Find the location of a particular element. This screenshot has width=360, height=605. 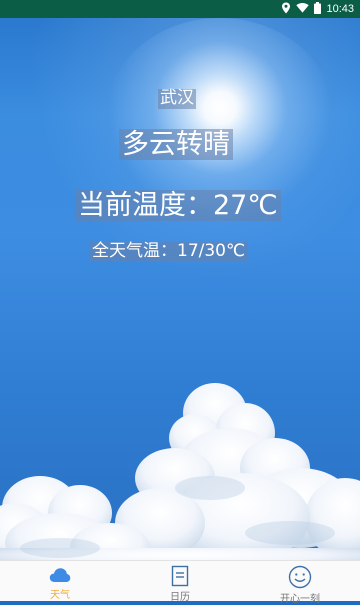

tab-joke: 开心一刻 is located at coordinates (300, 583).